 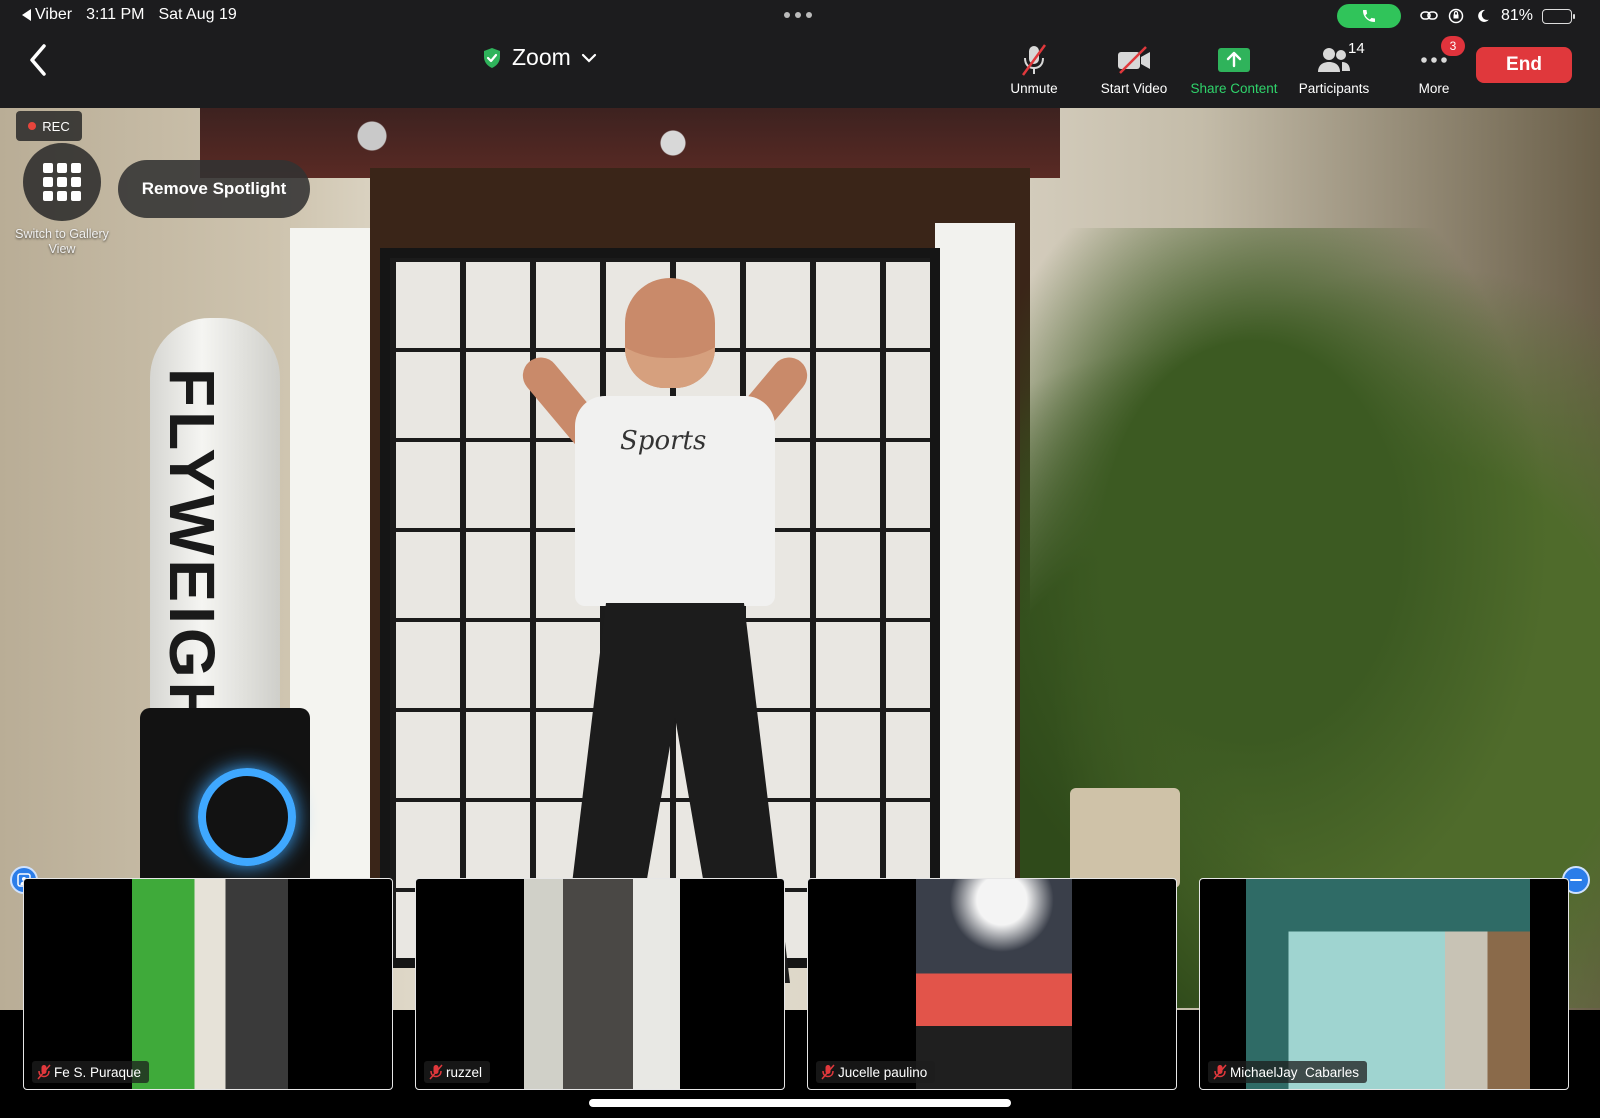 I want to click on end-meeting-button: End, so click(x=1524, y=65).